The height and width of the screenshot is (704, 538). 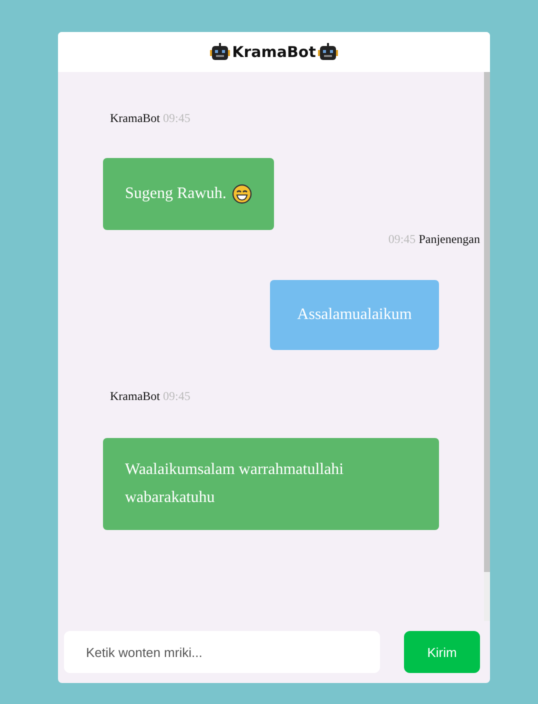 What do you see at coordinates (442, 652) in the screenshot?
I see `send-button: Kirim` at bounding box center [442, 652].